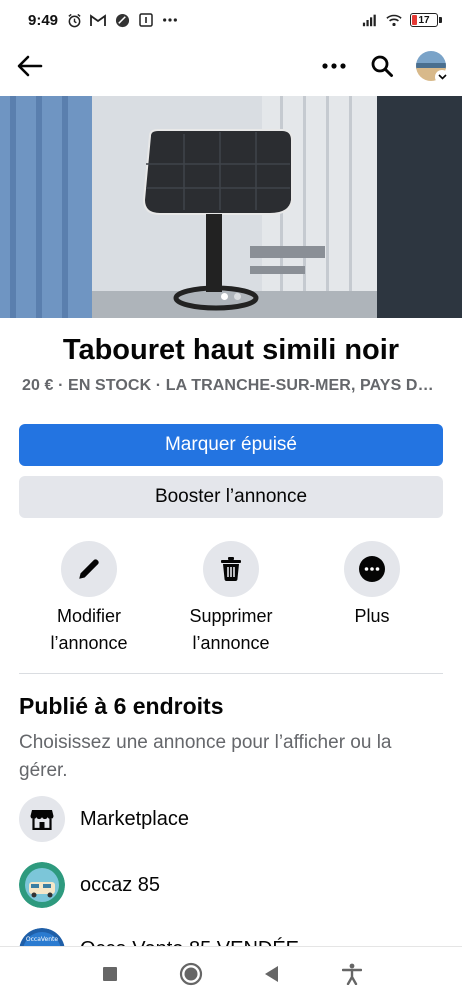  What do you see at coordinates (271, 974) in the screenshot?
I see `back-icon` at bounding box center [271, 974].